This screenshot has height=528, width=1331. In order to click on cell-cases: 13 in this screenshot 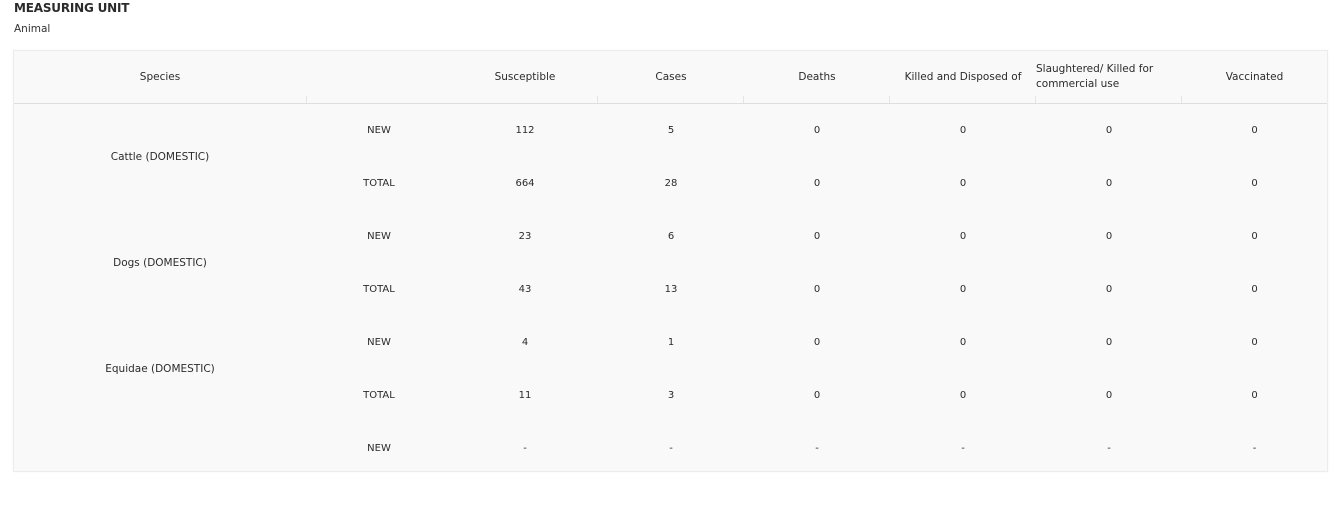, I will do `click(671, 289)`.